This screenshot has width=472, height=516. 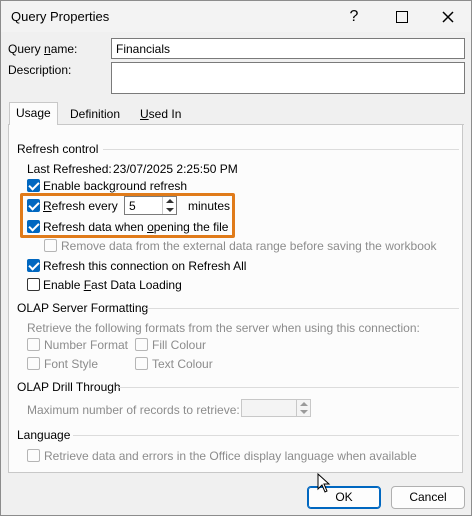 What do you see at coordinates (58, 149) in the screenshot?
I see `refresh-control-heading: Refresh control` at bounding box center [58, 149].